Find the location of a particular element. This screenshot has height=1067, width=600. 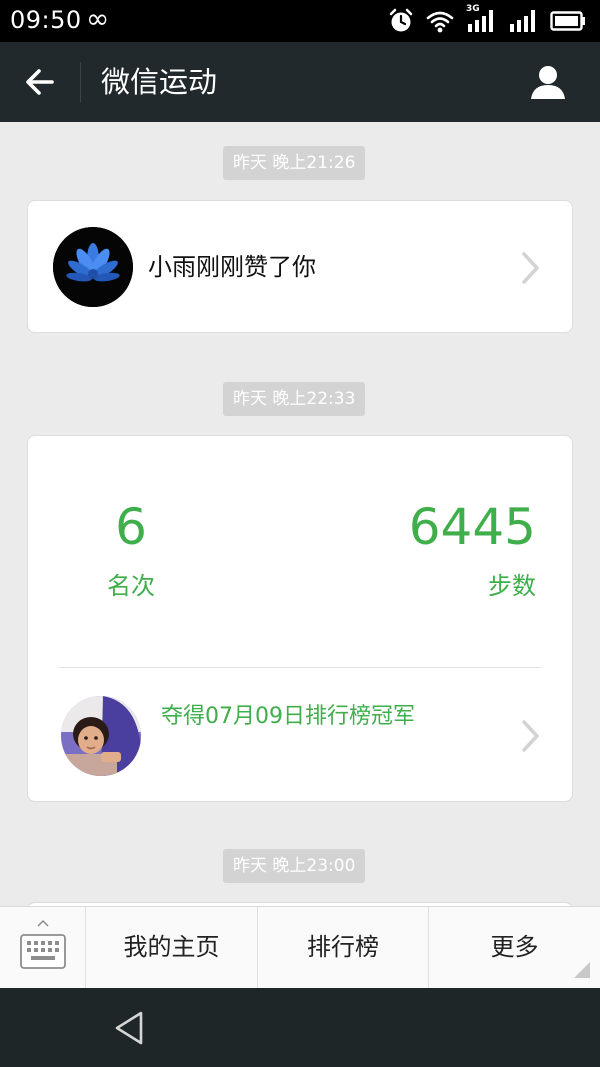

timestamp-label: 昨天 晚上22:33 is located at coordinates (294, 399).